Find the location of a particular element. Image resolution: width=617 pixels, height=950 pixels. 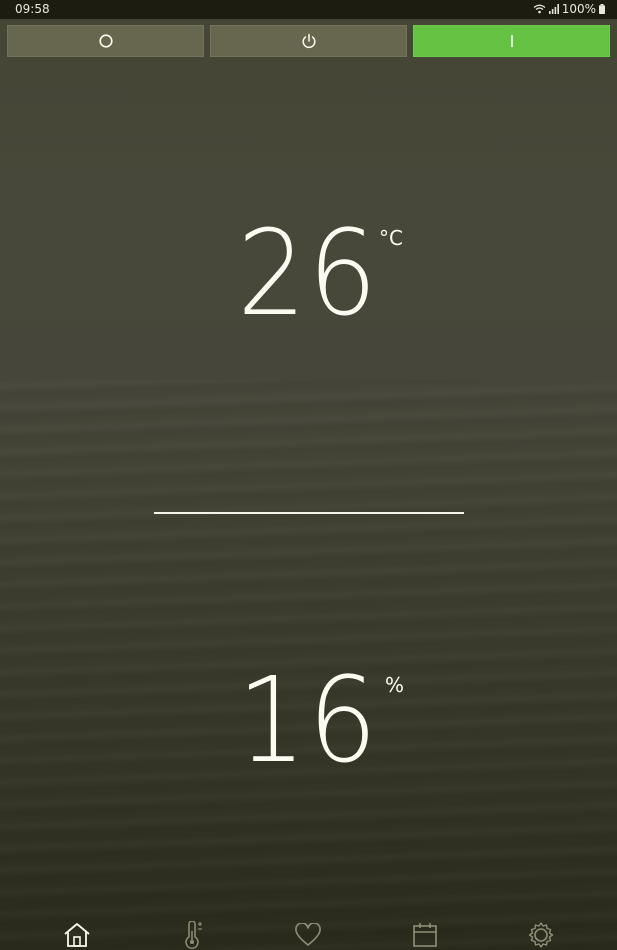

home-icon is located at coordinates (77, 935).